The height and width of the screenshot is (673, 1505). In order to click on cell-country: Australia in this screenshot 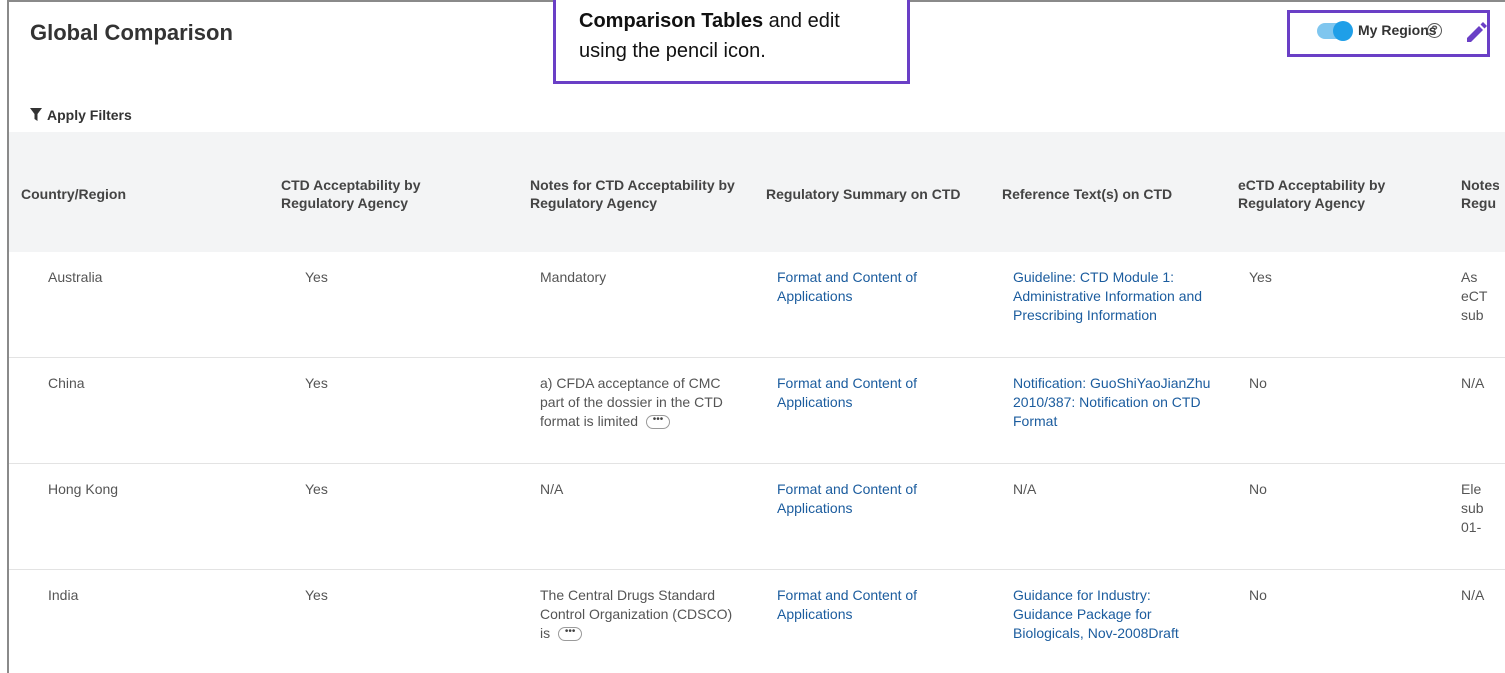, I will do `click(75, 277)`.